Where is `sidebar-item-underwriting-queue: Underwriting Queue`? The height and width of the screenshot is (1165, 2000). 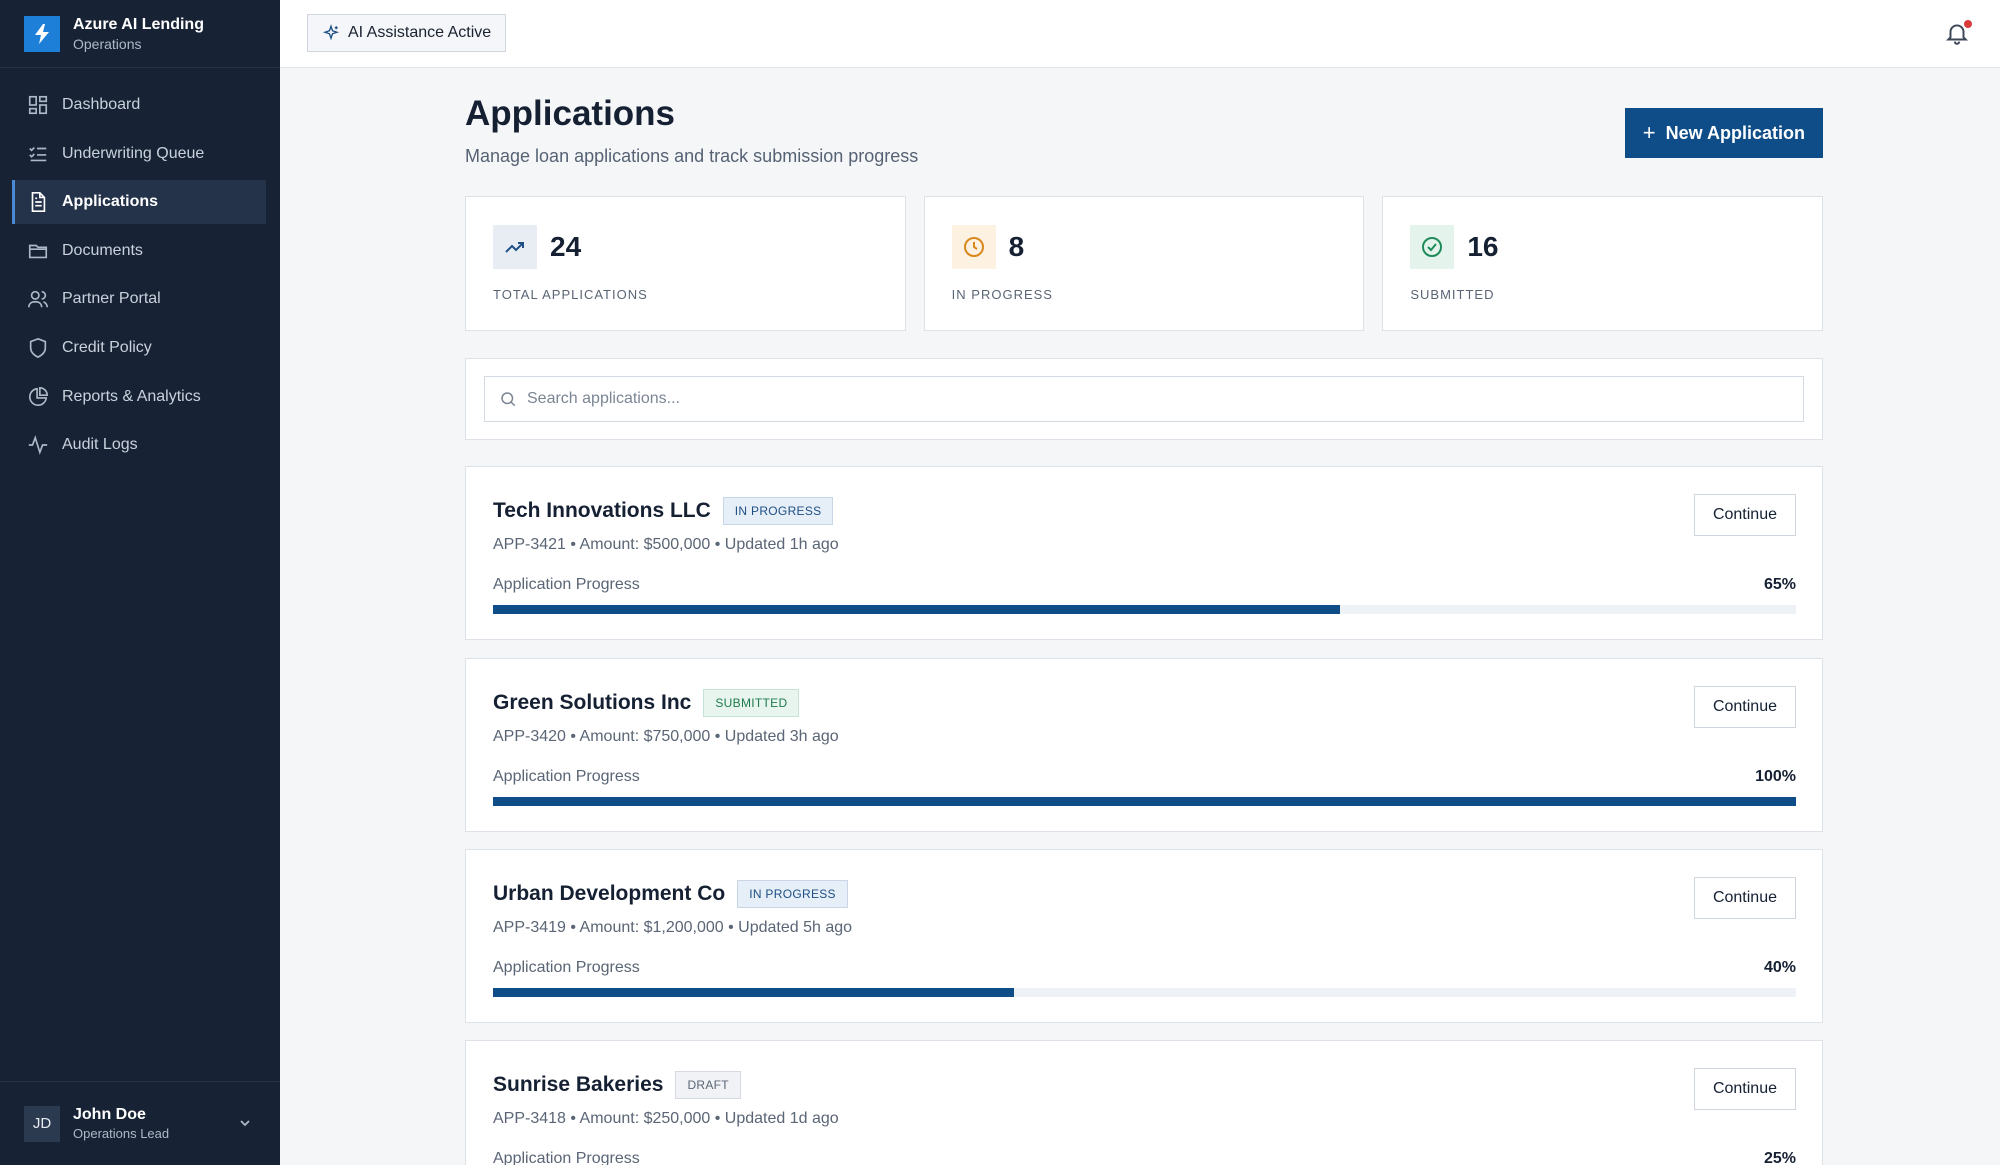 sidebar-item-underwriting-queue: Underwriting Queue is located at coordinates (139, 154).